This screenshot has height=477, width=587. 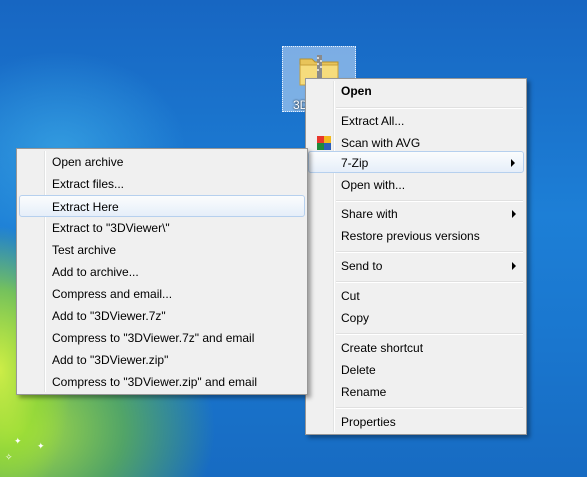 I want to click on menu-item-label: Create shortcut, so click(x=382, y=348).